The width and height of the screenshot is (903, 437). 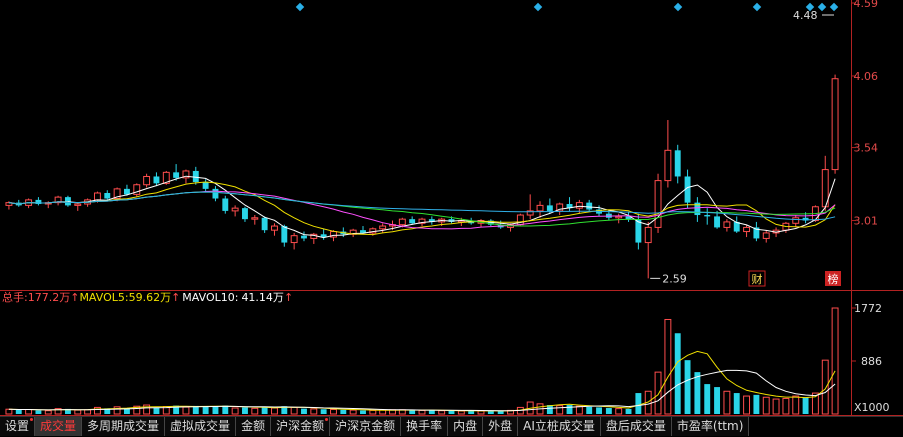 I want to click on tab-1: 成交量, so click(x=59, y=426).